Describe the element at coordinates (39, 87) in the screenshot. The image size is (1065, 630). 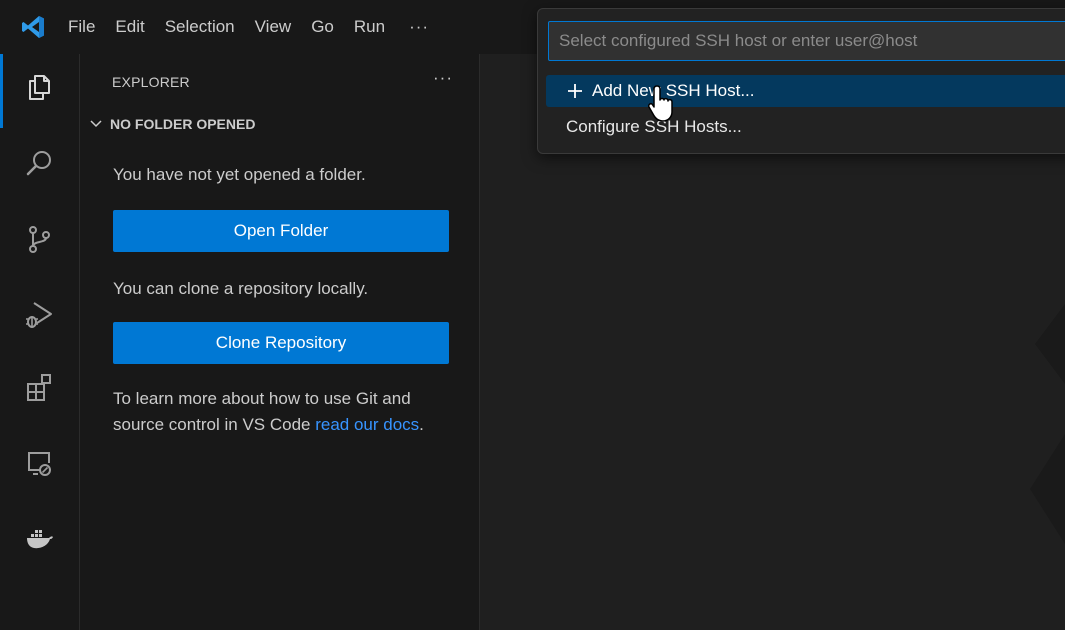
I see `explorer-icon` at that location.